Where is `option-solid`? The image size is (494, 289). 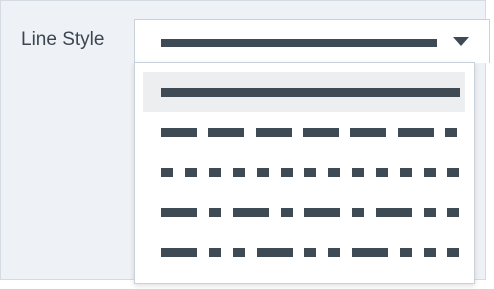 option-solid is located at coordinates (304, 92).